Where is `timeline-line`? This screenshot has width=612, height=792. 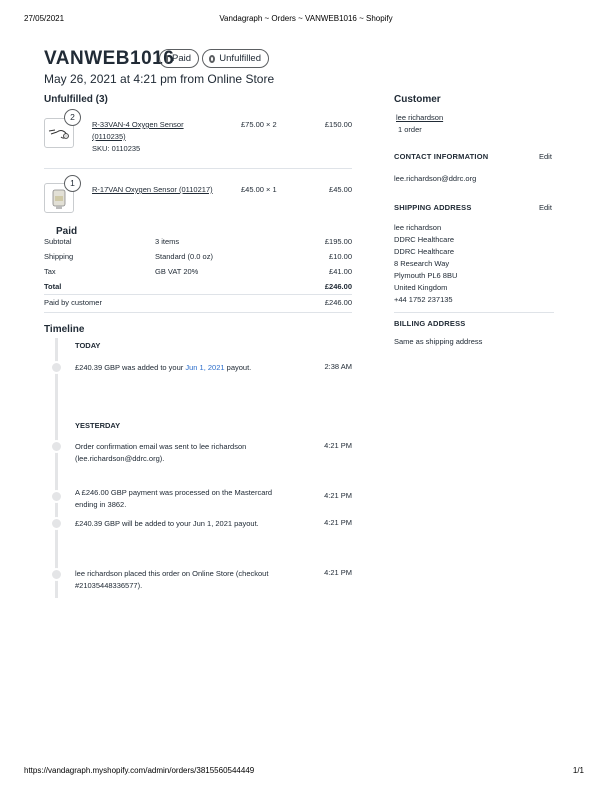
timeline-line is located at coordinates (56, 468).